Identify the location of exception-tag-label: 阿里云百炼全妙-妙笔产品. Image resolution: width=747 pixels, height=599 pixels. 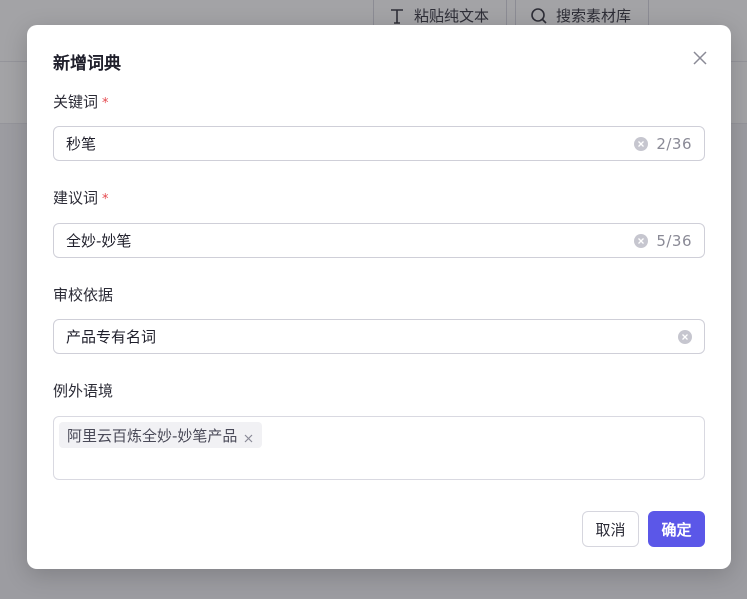
(152, 435).